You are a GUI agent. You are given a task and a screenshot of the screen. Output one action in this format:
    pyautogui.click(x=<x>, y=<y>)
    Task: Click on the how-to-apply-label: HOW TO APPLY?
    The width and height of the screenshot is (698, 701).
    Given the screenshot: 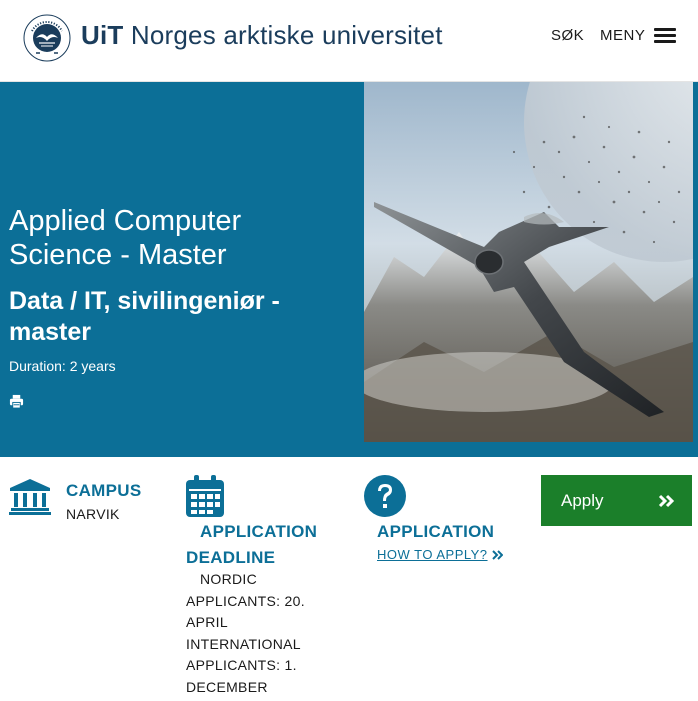 What is the action you would take?
    pyautogui.click(x=432, y=554)
    